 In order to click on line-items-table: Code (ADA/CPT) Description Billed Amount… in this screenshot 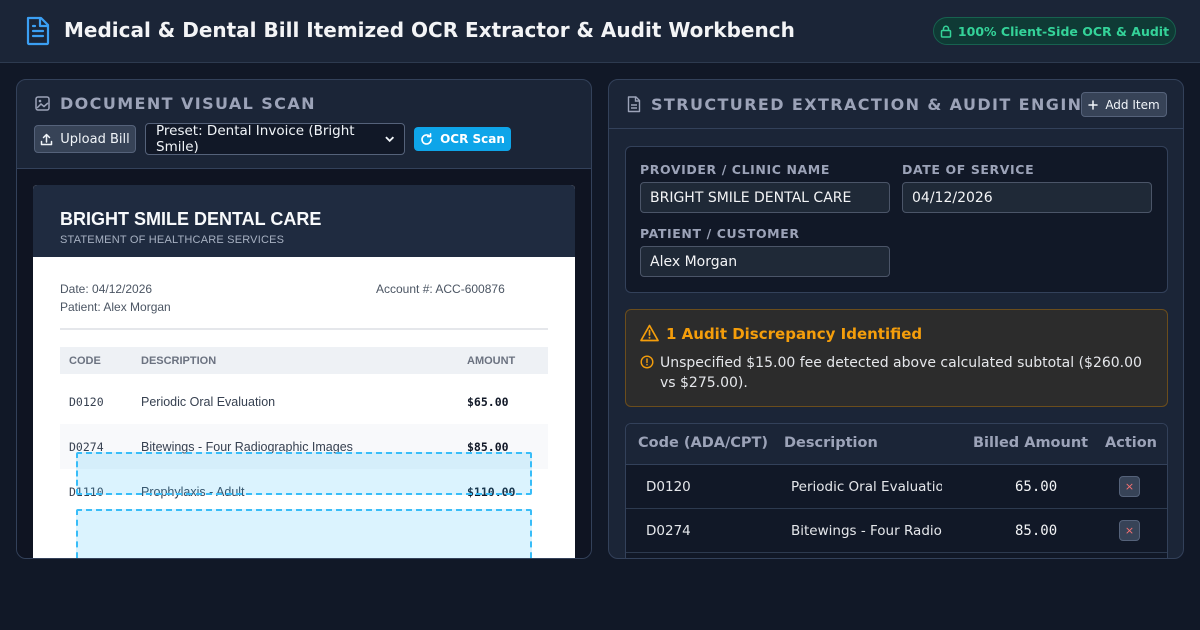, I will do `click(896, 490)`.